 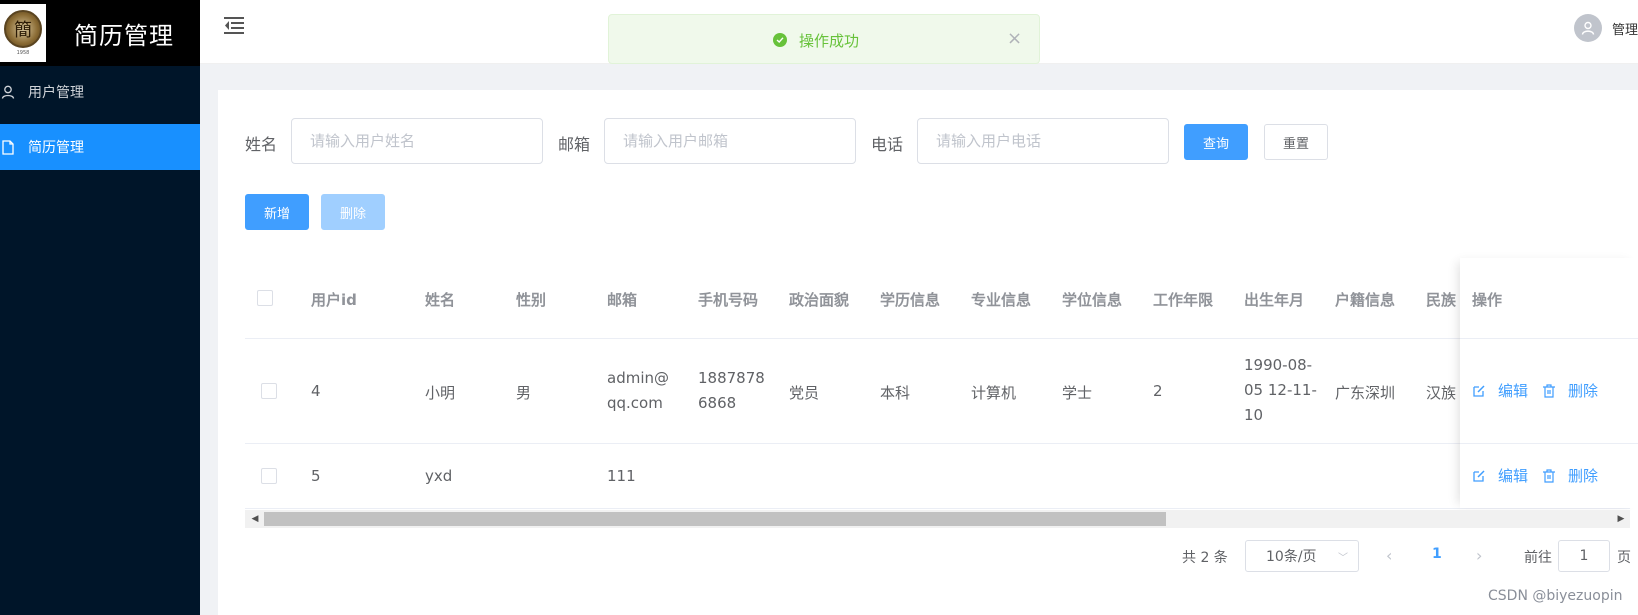 What do you see at coordinates (994, 393) in the screenshot?
I see `cell-major: 计算机` at bounding box center [994, 393].